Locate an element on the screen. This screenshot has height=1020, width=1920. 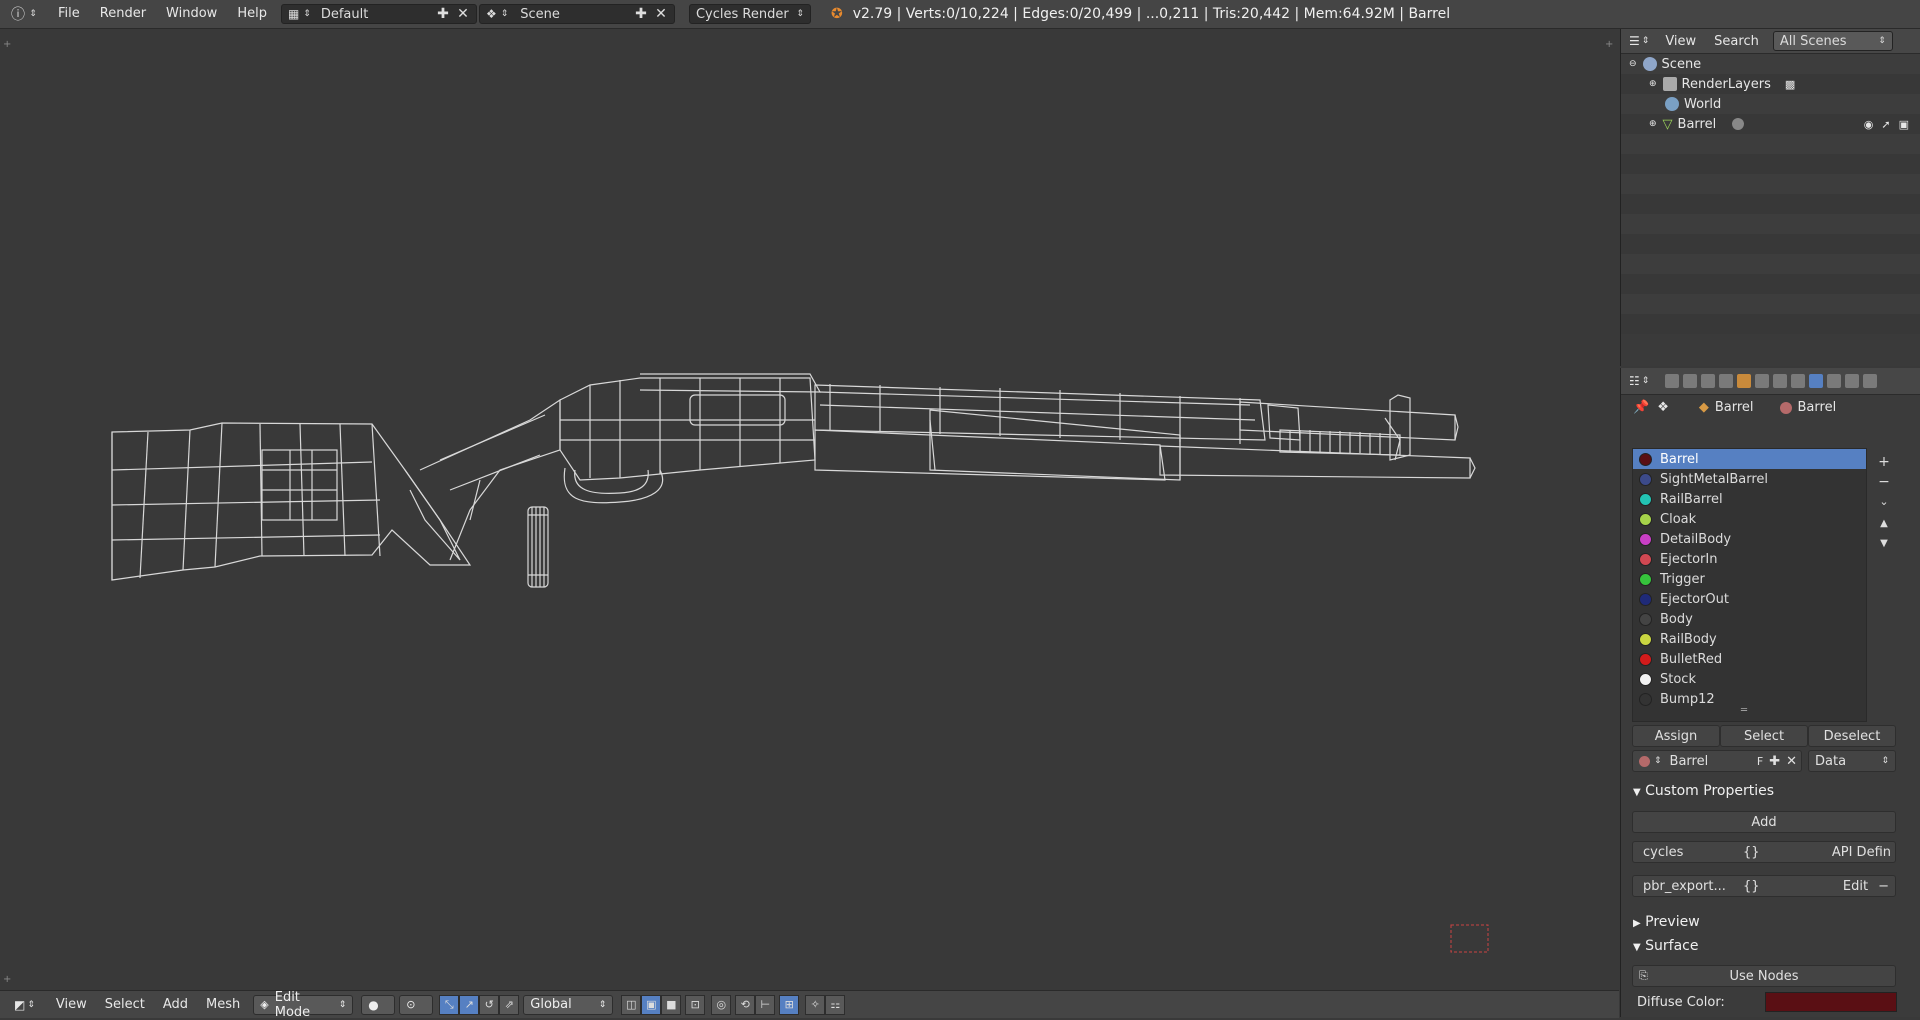
list-item: Stock is located at coordinates (1749, 679).